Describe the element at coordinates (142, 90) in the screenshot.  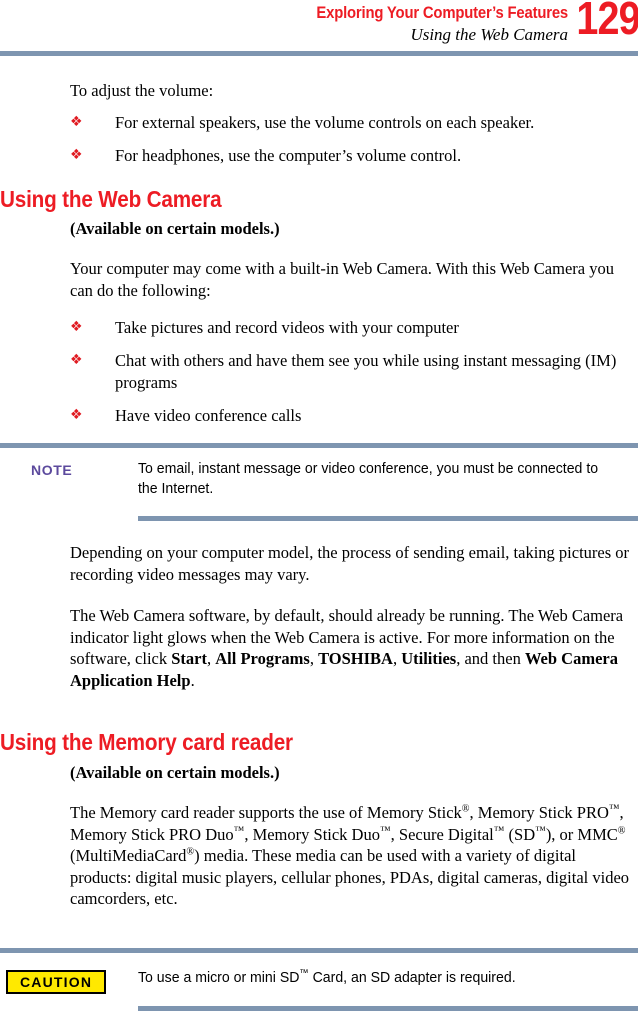
I see `volume-lead-text: To adjust the volume:` at that location.